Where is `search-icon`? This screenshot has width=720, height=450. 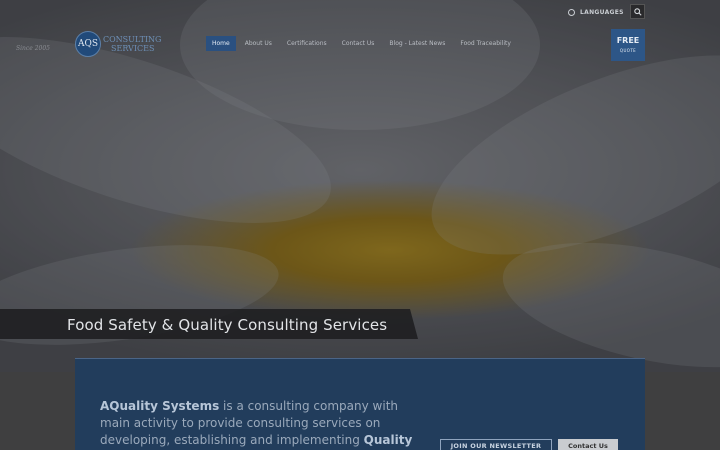
search-icon is located at coordinates (637, 11).